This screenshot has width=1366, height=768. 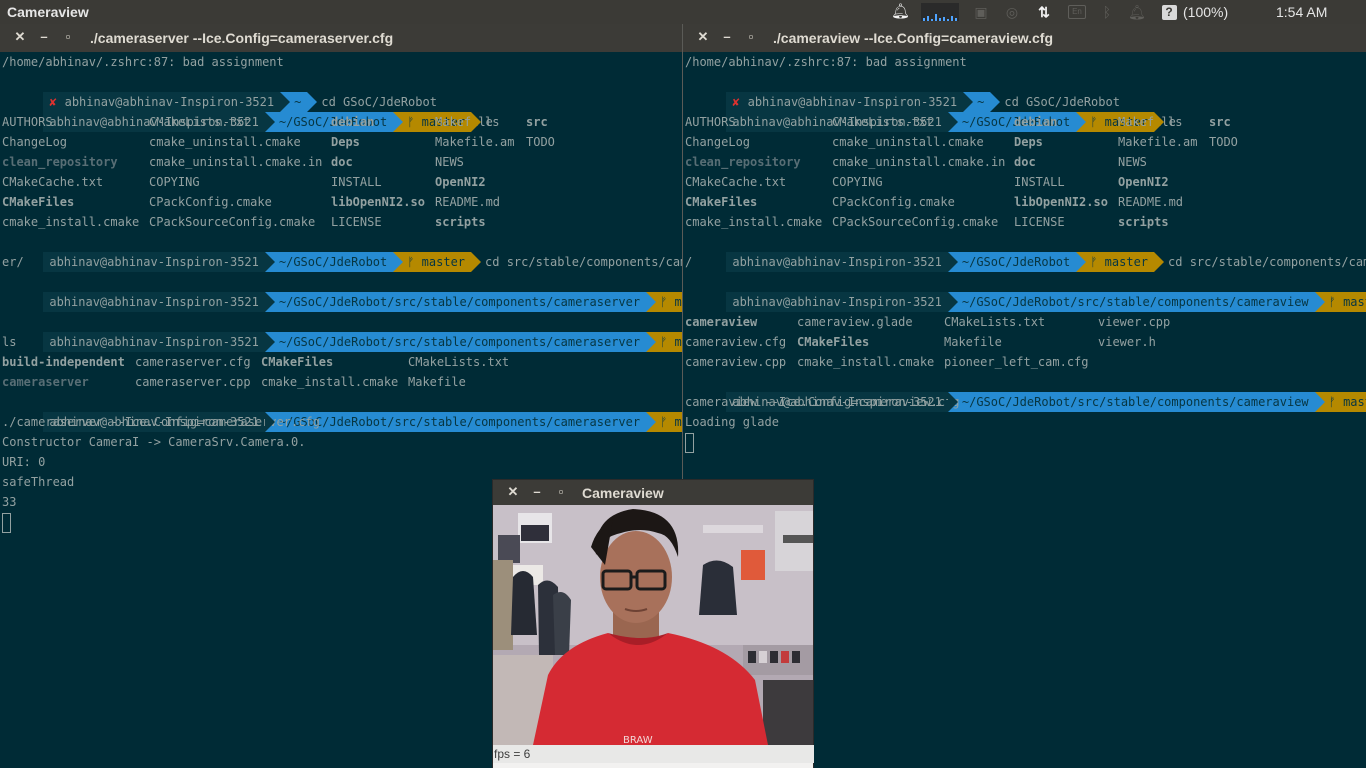 I want to click on battery-percentage: (100%), so click(x=1205, y=12).